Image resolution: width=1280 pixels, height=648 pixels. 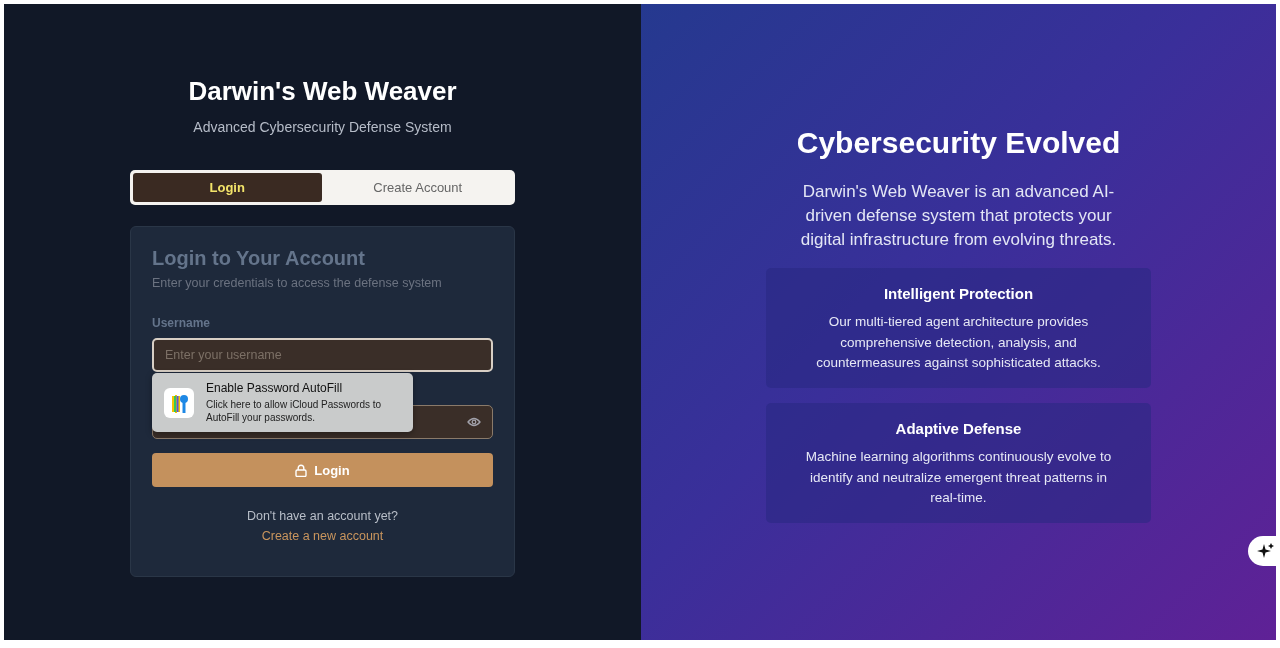 I want to click on field-label: Username, so click(x=182, y=323).